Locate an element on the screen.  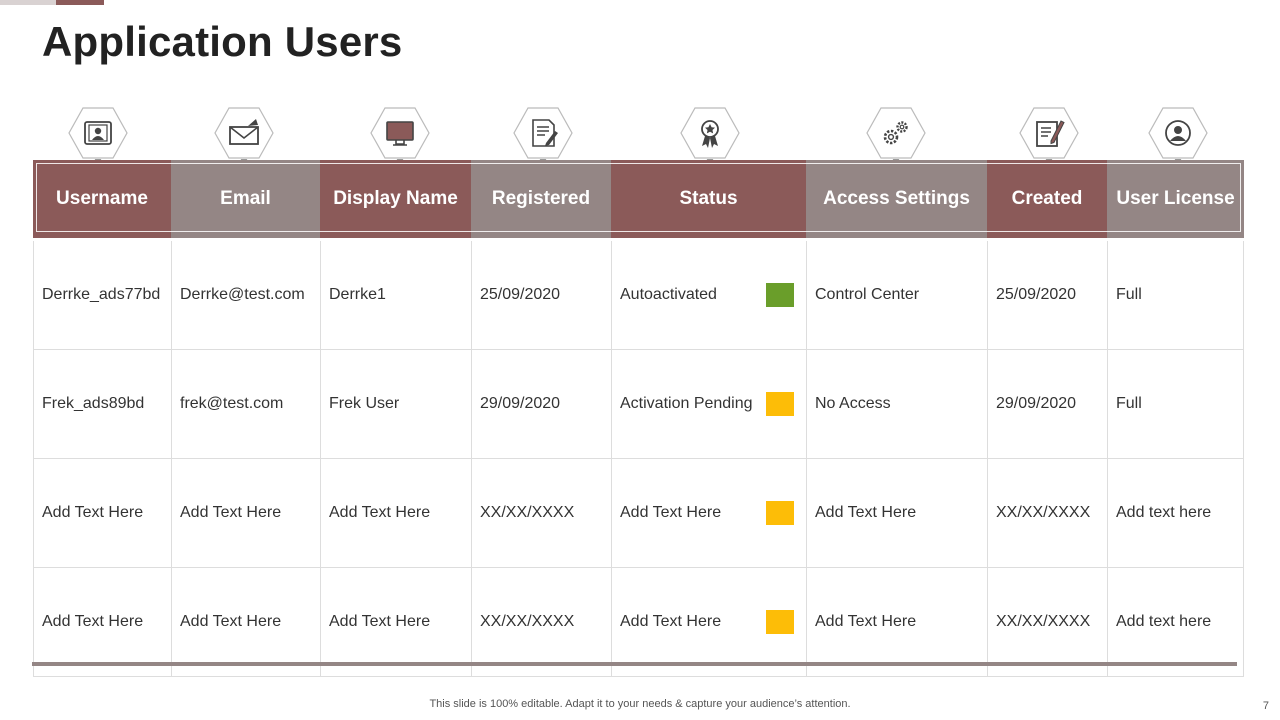
user-circle-icon is located at coordinates (1178, 137).